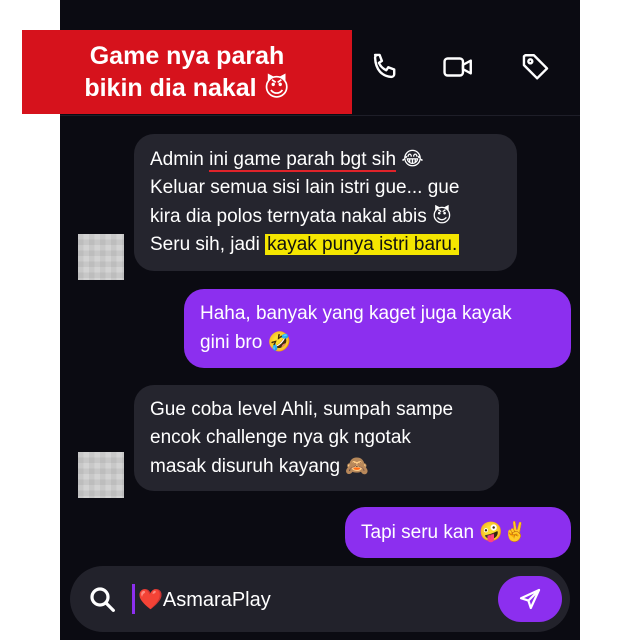  Describe the element at coordinates (245, 466) in the screenshot. I see `message-text: masak disuruh kayang` at that location.